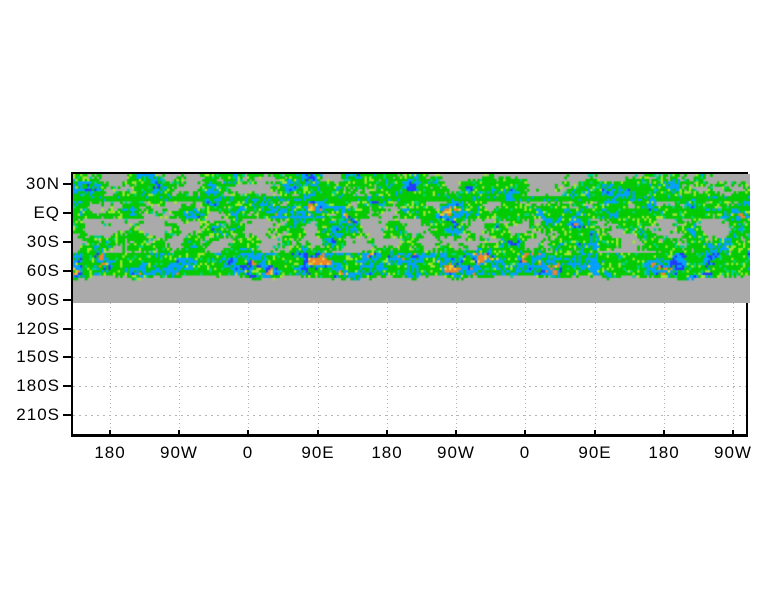  What do you see at coordinates (38, 356) in the screenshot?
I see `y-axis-tick-label: 150S` at bounding box center [38, 356].